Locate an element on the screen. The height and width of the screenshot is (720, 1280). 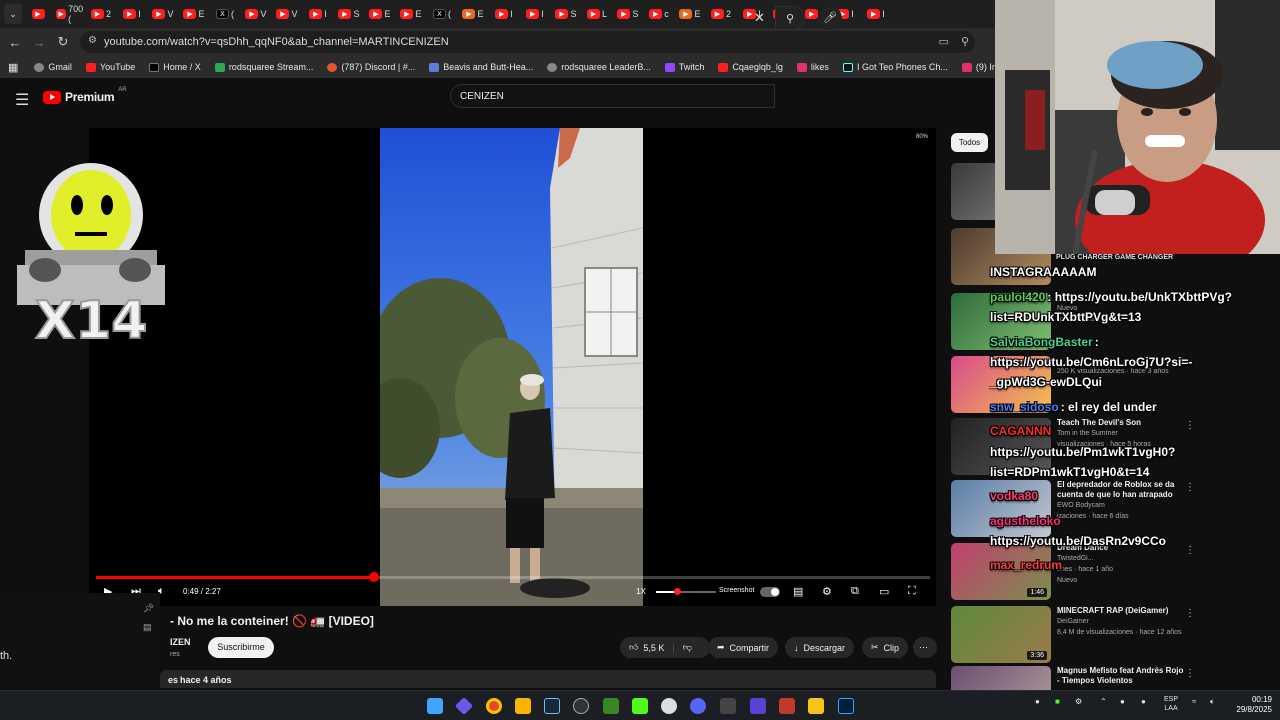
miniplayer-icon: ⧉ is located at coordinates (855, 591).